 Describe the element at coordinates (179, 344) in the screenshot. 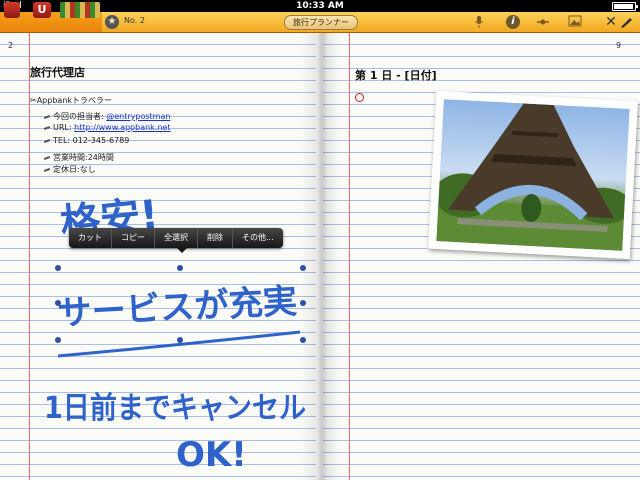

I see `handwriting-underline` at that location.